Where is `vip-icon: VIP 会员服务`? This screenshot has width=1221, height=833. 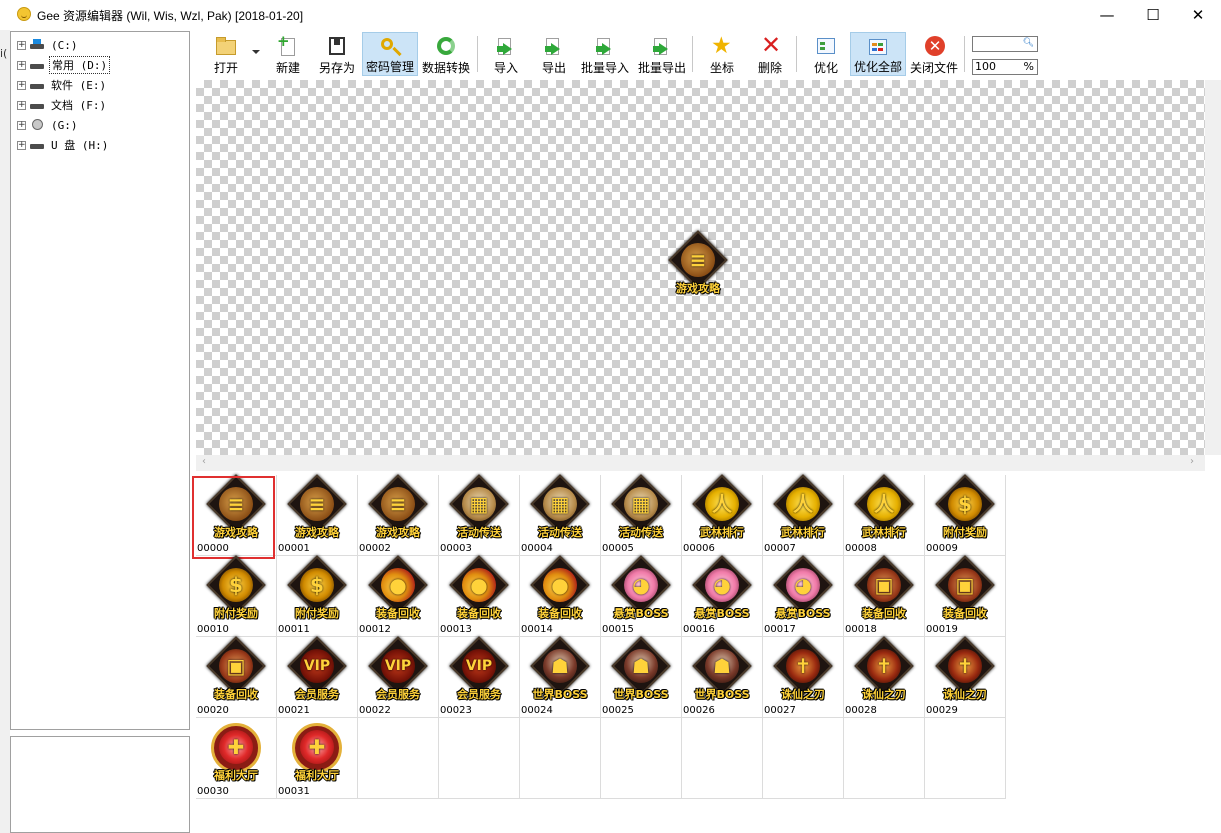 vip-icon: VIP 会员服务 is located at coordinates (317, 673).